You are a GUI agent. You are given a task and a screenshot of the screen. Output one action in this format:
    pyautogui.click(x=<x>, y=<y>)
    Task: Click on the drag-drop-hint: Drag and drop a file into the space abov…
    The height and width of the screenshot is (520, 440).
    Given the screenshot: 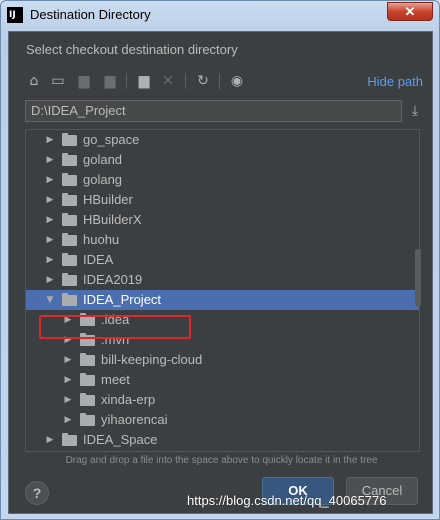 What is the action you would take?
    pyautogui.click(x=221, y=460)
    